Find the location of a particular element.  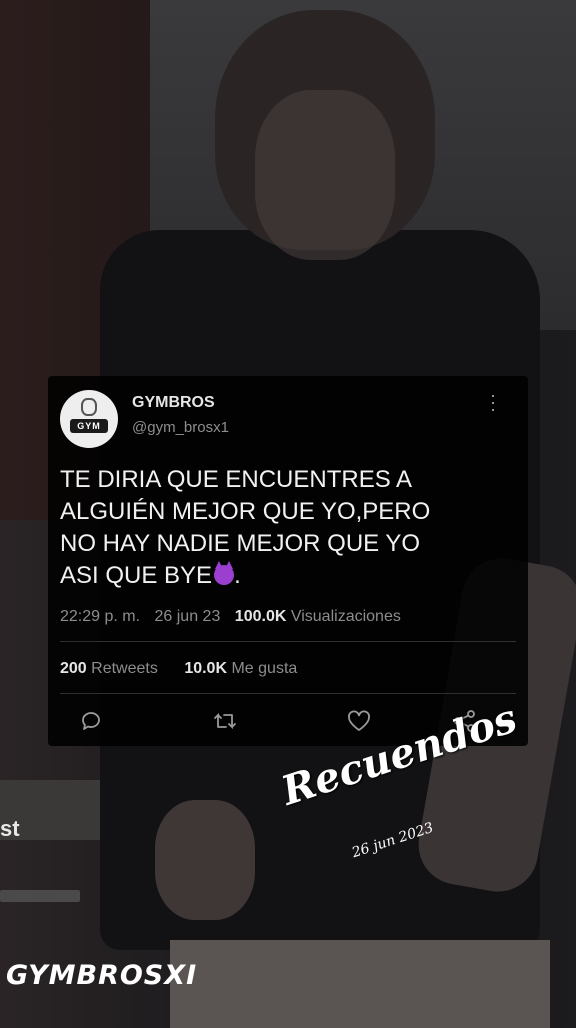

likes-count: 10.0K is located at coordinates (206, 668).